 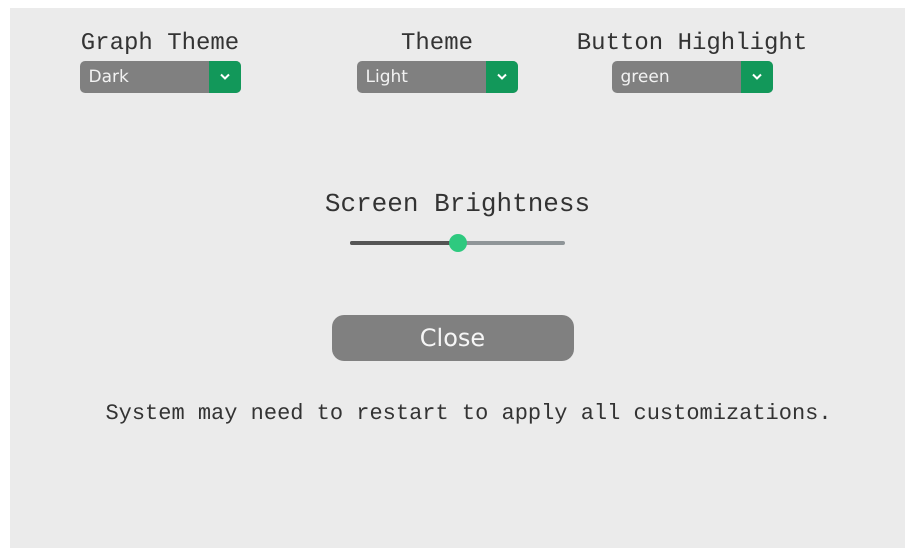 I want to click on dropdown-label: Graph Theme, so click(x=160, y=44).